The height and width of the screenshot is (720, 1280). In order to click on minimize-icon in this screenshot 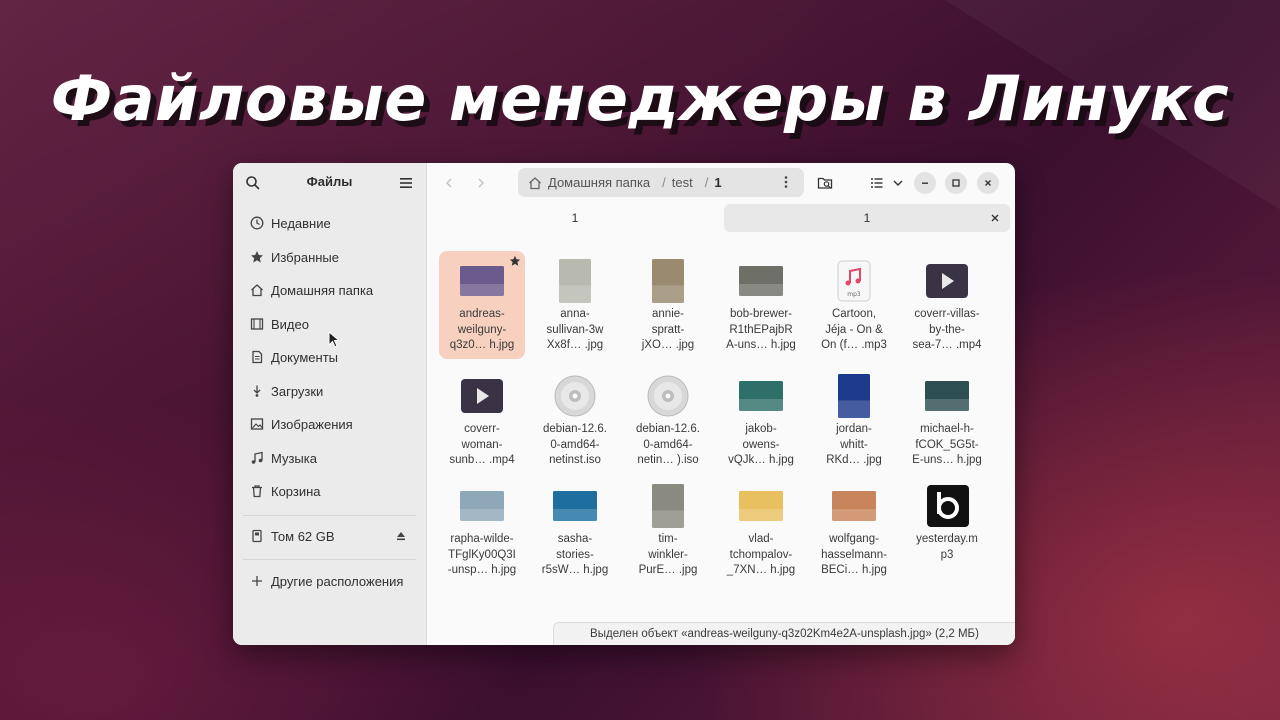, I will do `click(925, 183)`.